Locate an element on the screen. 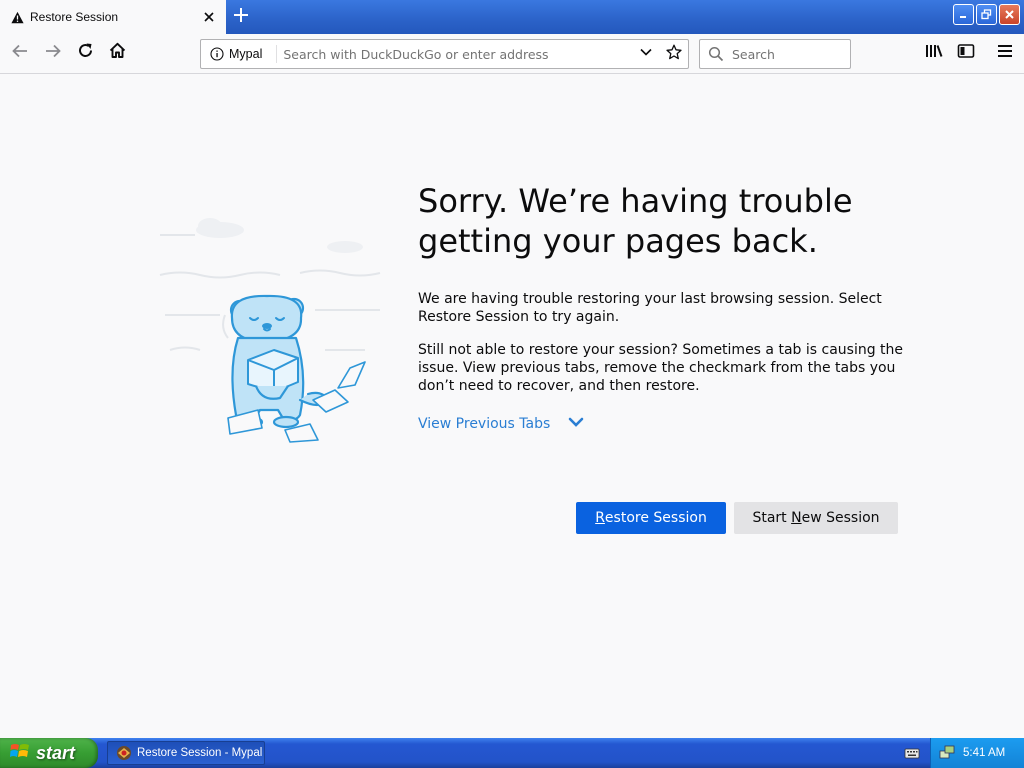 The image size is (1024, 768). home-icon is located at coordinates (117, 53).